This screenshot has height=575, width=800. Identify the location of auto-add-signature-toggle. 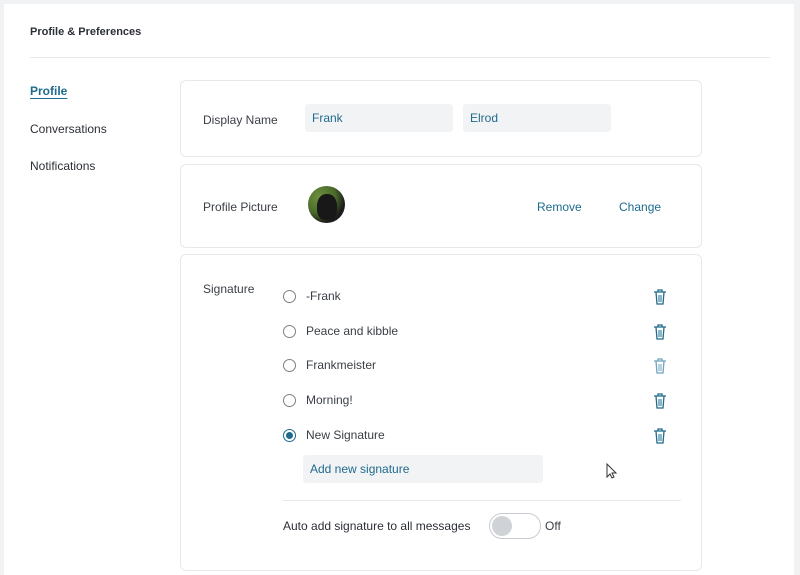
(515, 526).